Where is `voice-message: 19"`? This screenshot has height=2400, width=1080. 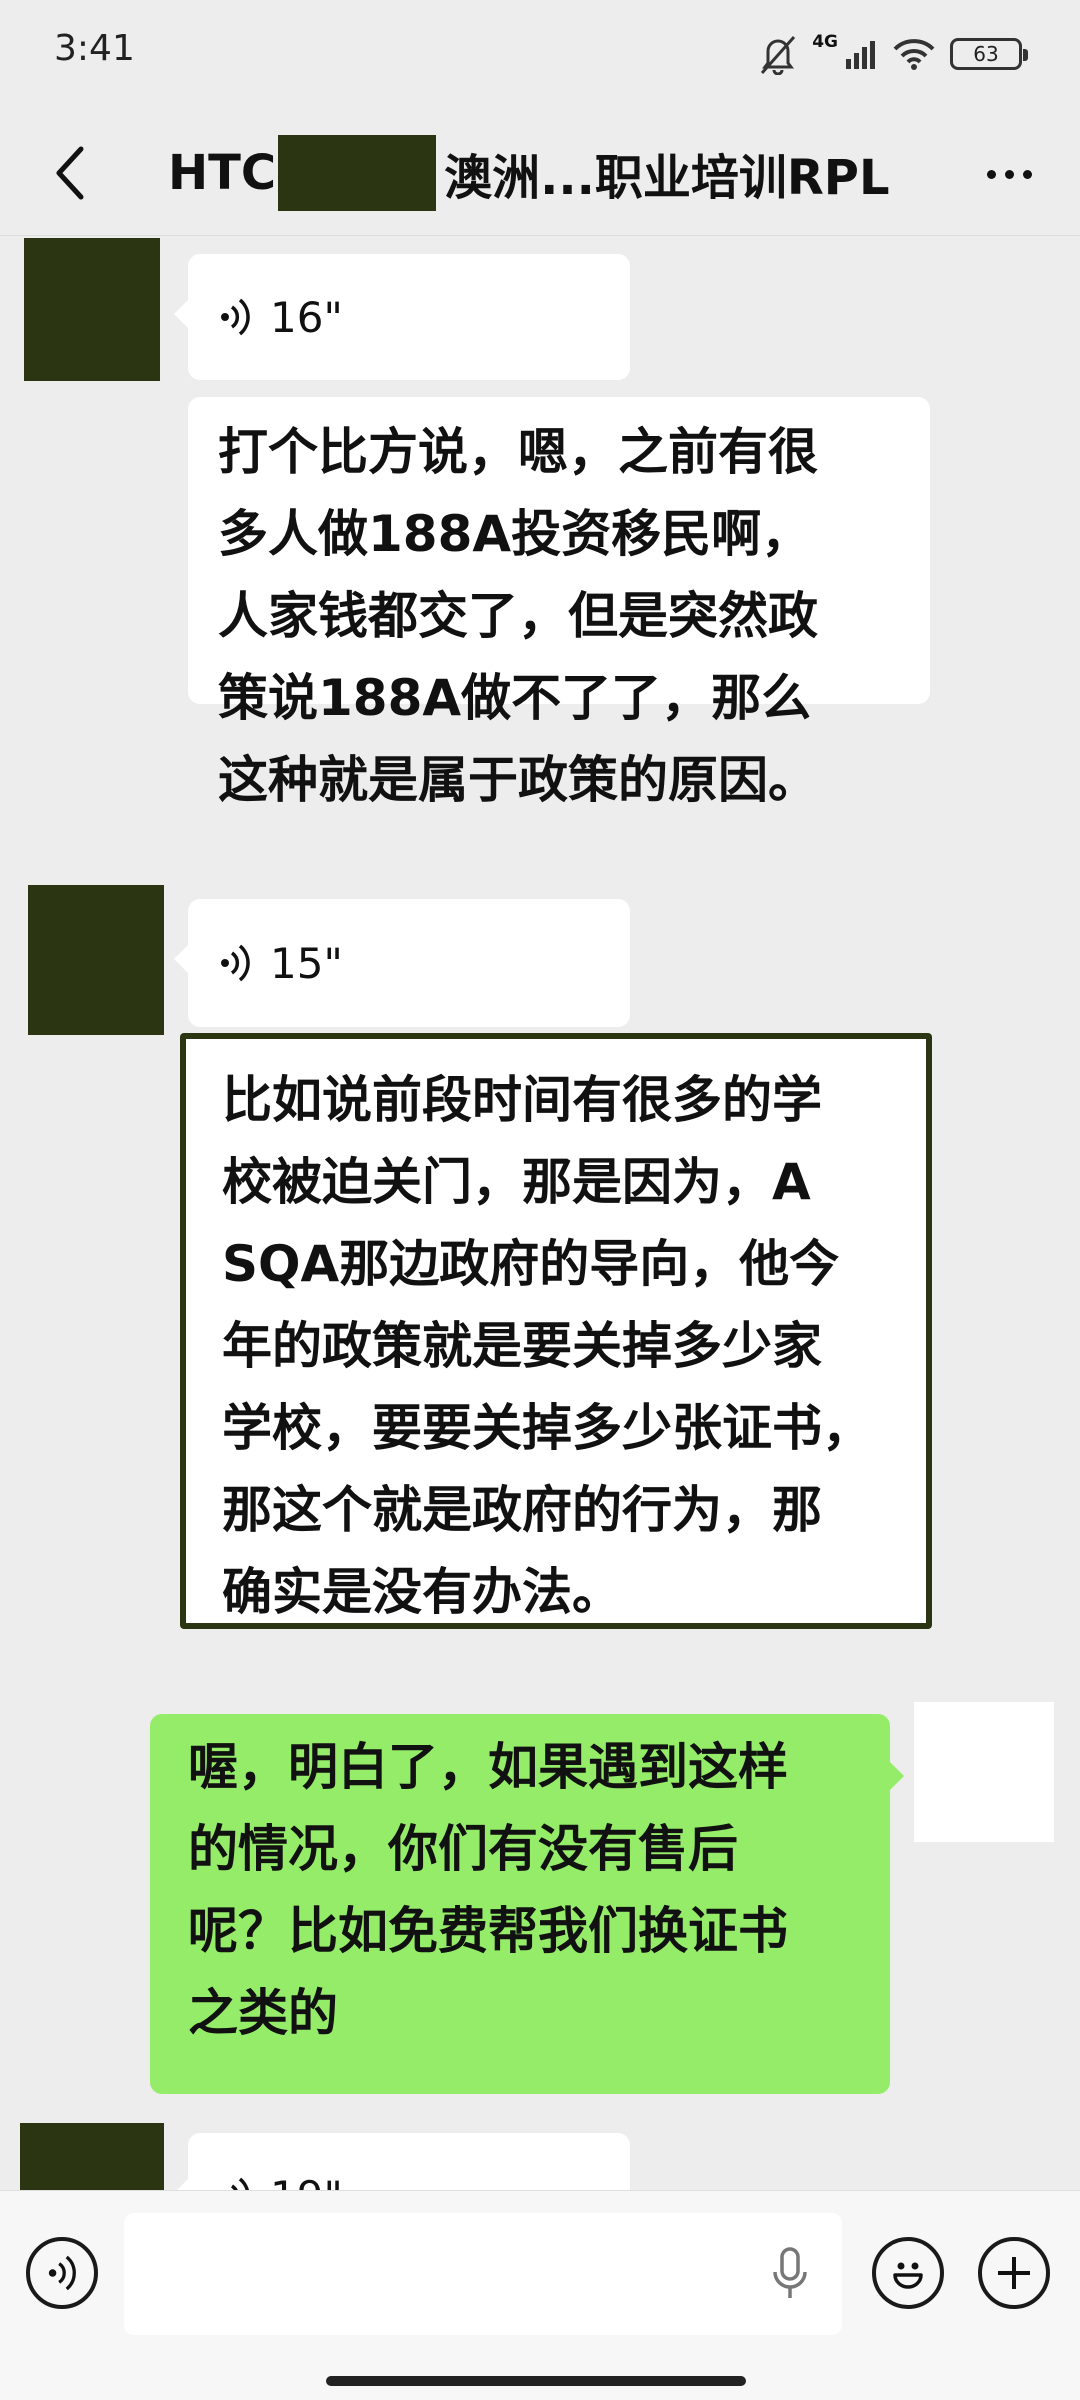
voice-message: 19" is located at coordinates (402, 2162).